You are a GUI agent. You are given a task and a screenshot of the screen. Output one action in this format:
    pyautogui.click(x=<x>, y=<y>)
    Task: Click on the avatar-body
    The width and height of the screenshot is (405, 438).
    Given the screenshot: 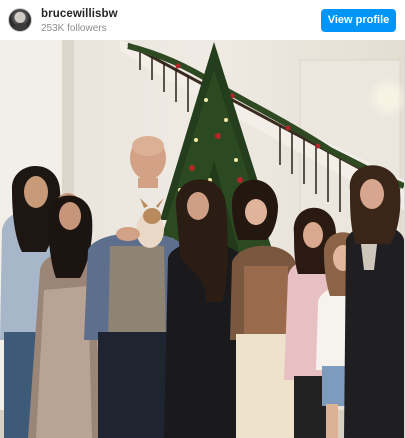 What is the action you would take?
    pyautogui.click(x=21, y=27)
    